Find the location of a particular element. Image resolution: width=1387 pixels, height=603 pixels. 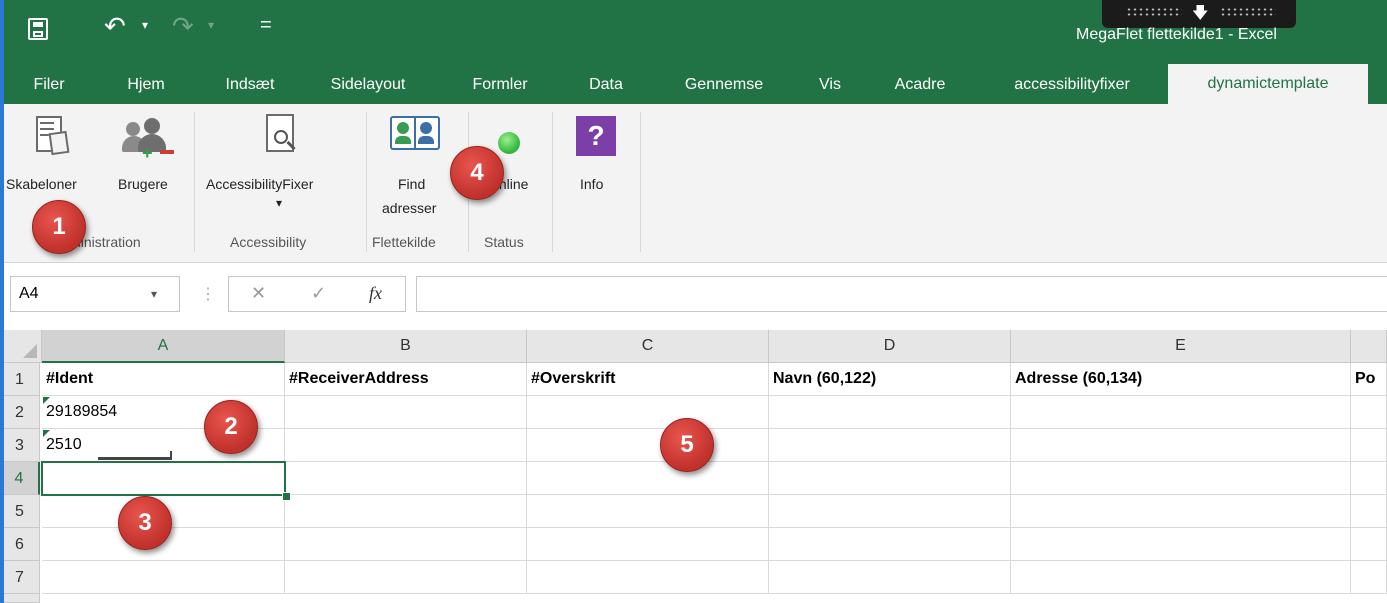

cell-e7 is located at coordinates (1181, 577).